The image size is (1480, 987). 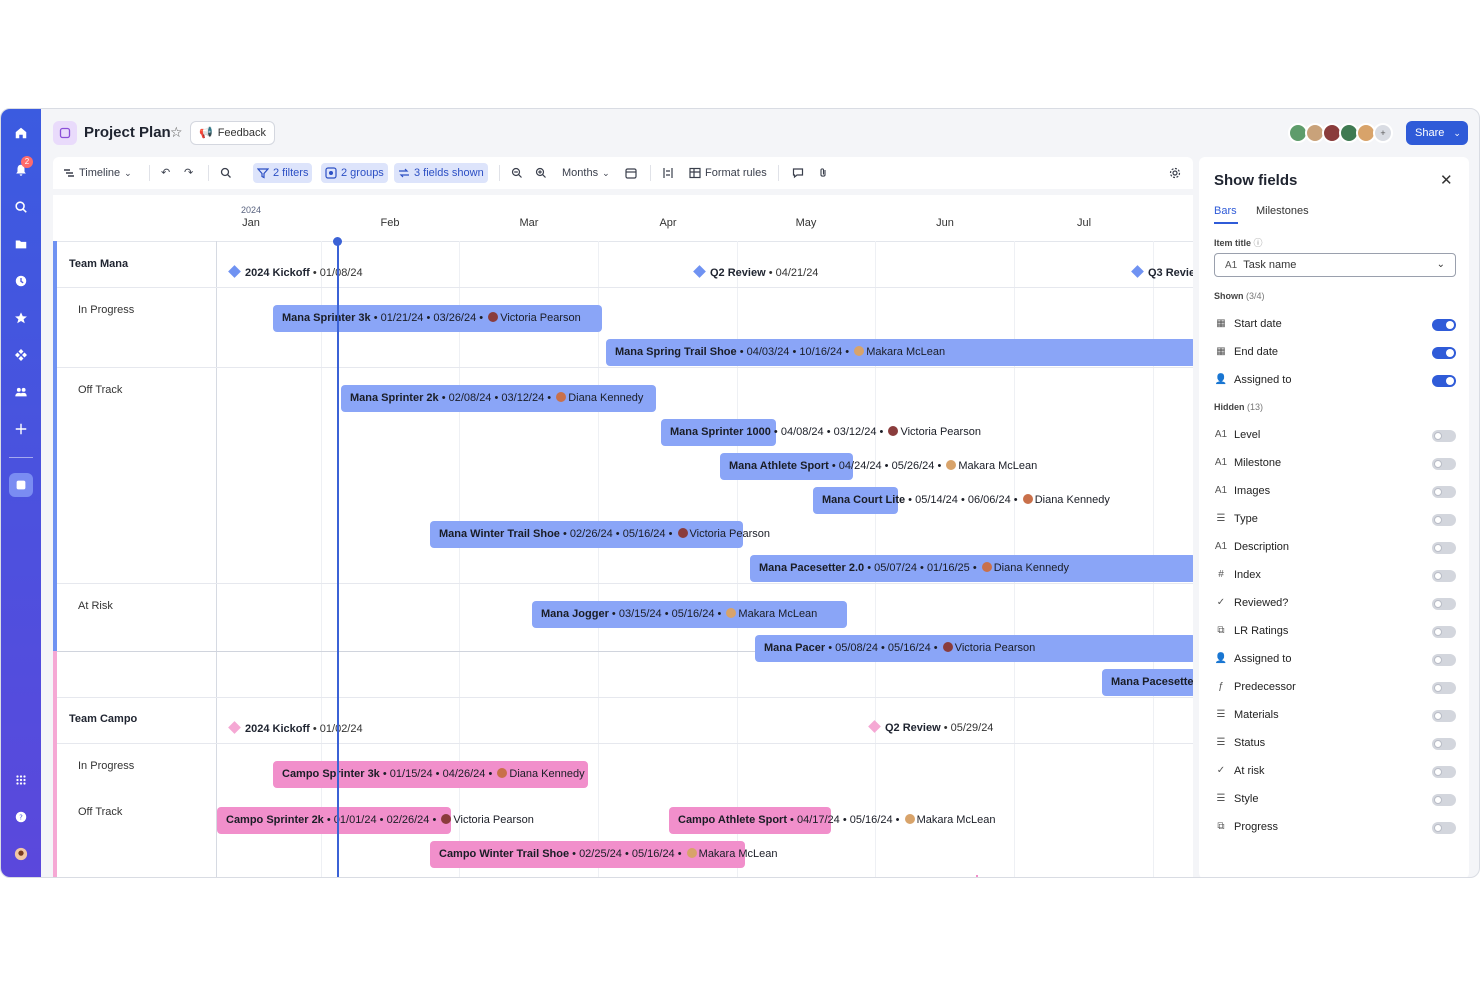 What do you see at coordinates (1225, 211) in the screenshot?
I see `tab-bars: Bars` at bounding box center [1225, 211].